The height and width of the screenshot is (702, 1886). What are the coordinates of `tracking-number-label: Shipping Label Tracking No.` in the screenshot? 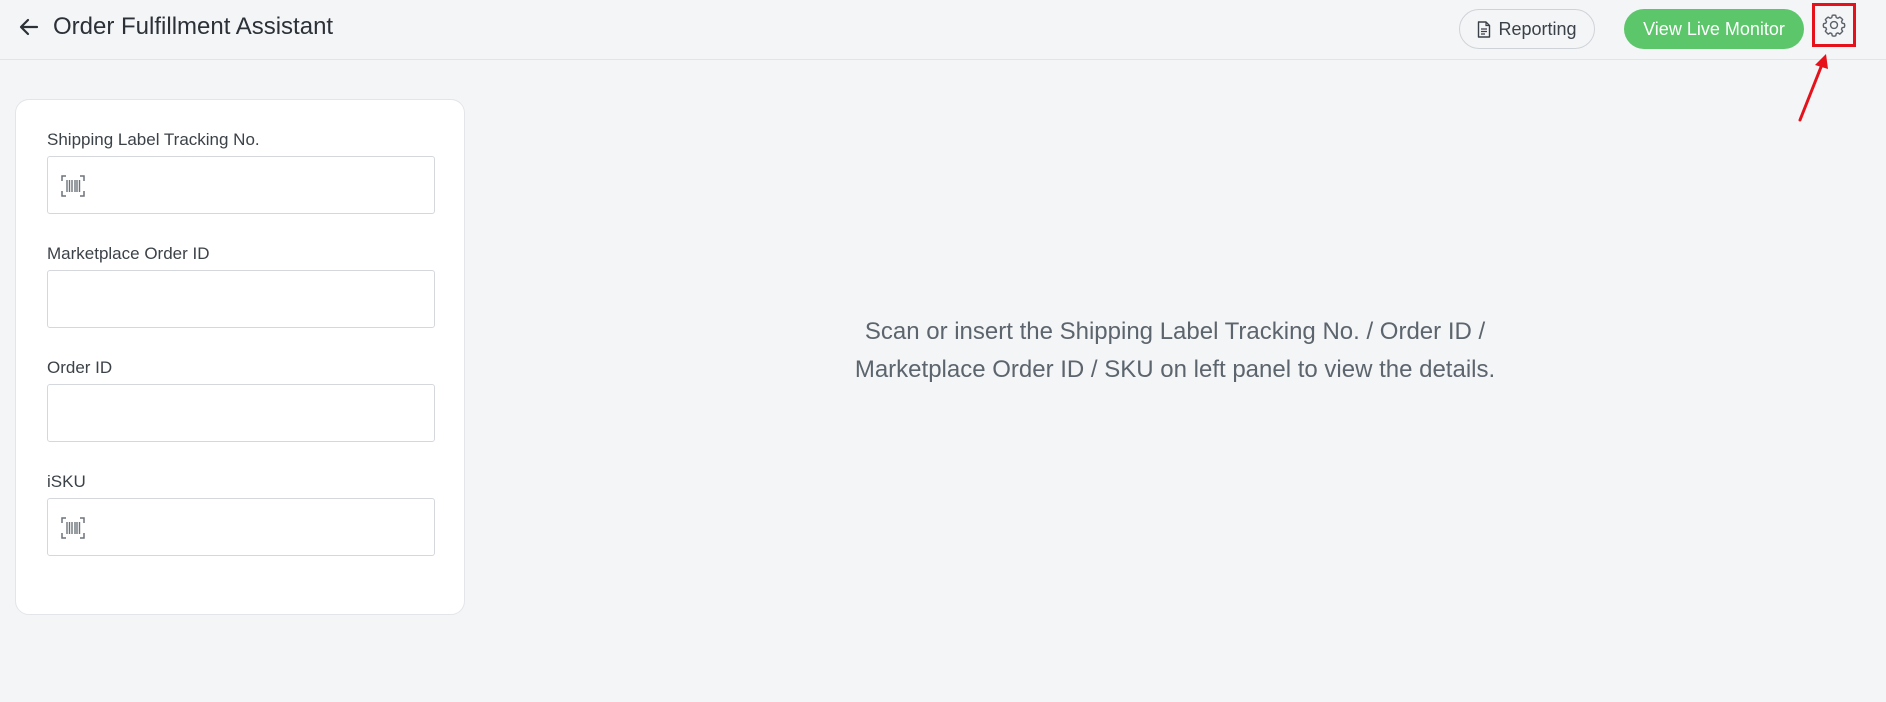 It's located at (153, 139).